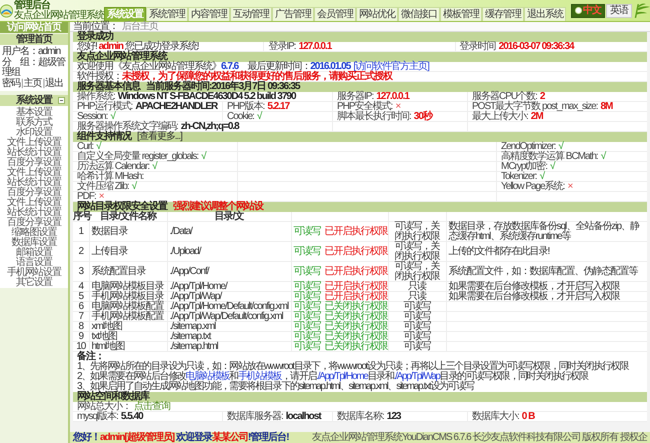  What do you see at coordinates (374, 116) in the screenshot?
I see `field-label: 脚本最长执行时间:` at bounding box center [374, 116].